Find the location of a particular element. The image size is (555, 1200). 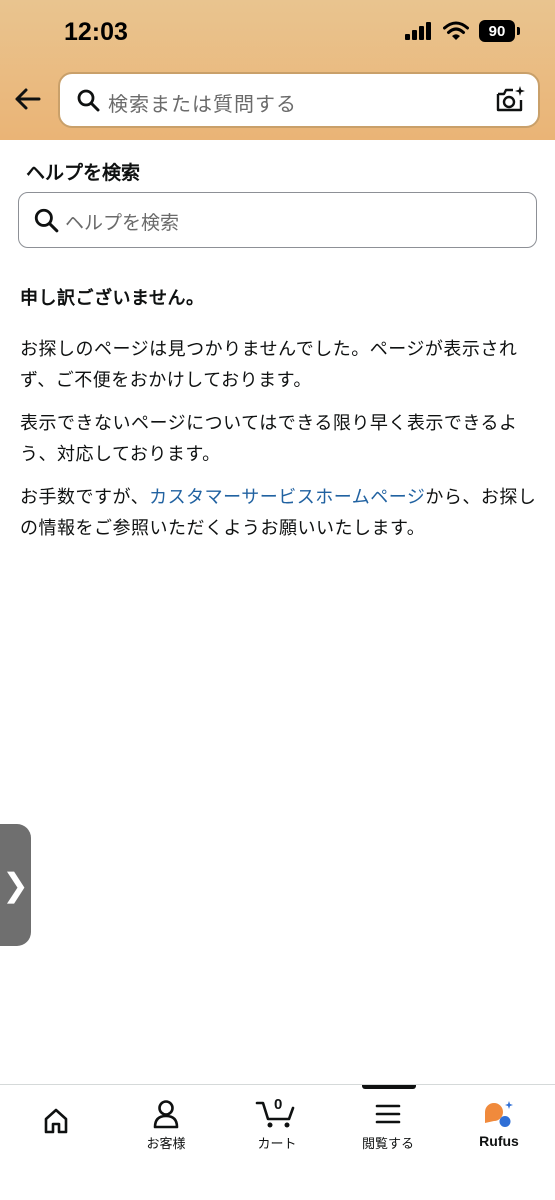

nav-cart: 0 カート is located at coordinates (277, 1124).